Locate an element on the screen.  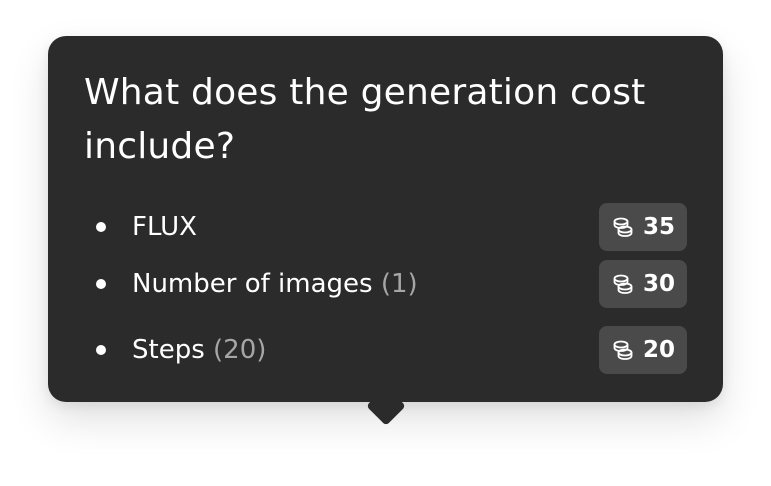
cost-row-label: FLUX is located at coordinates (164, 227).